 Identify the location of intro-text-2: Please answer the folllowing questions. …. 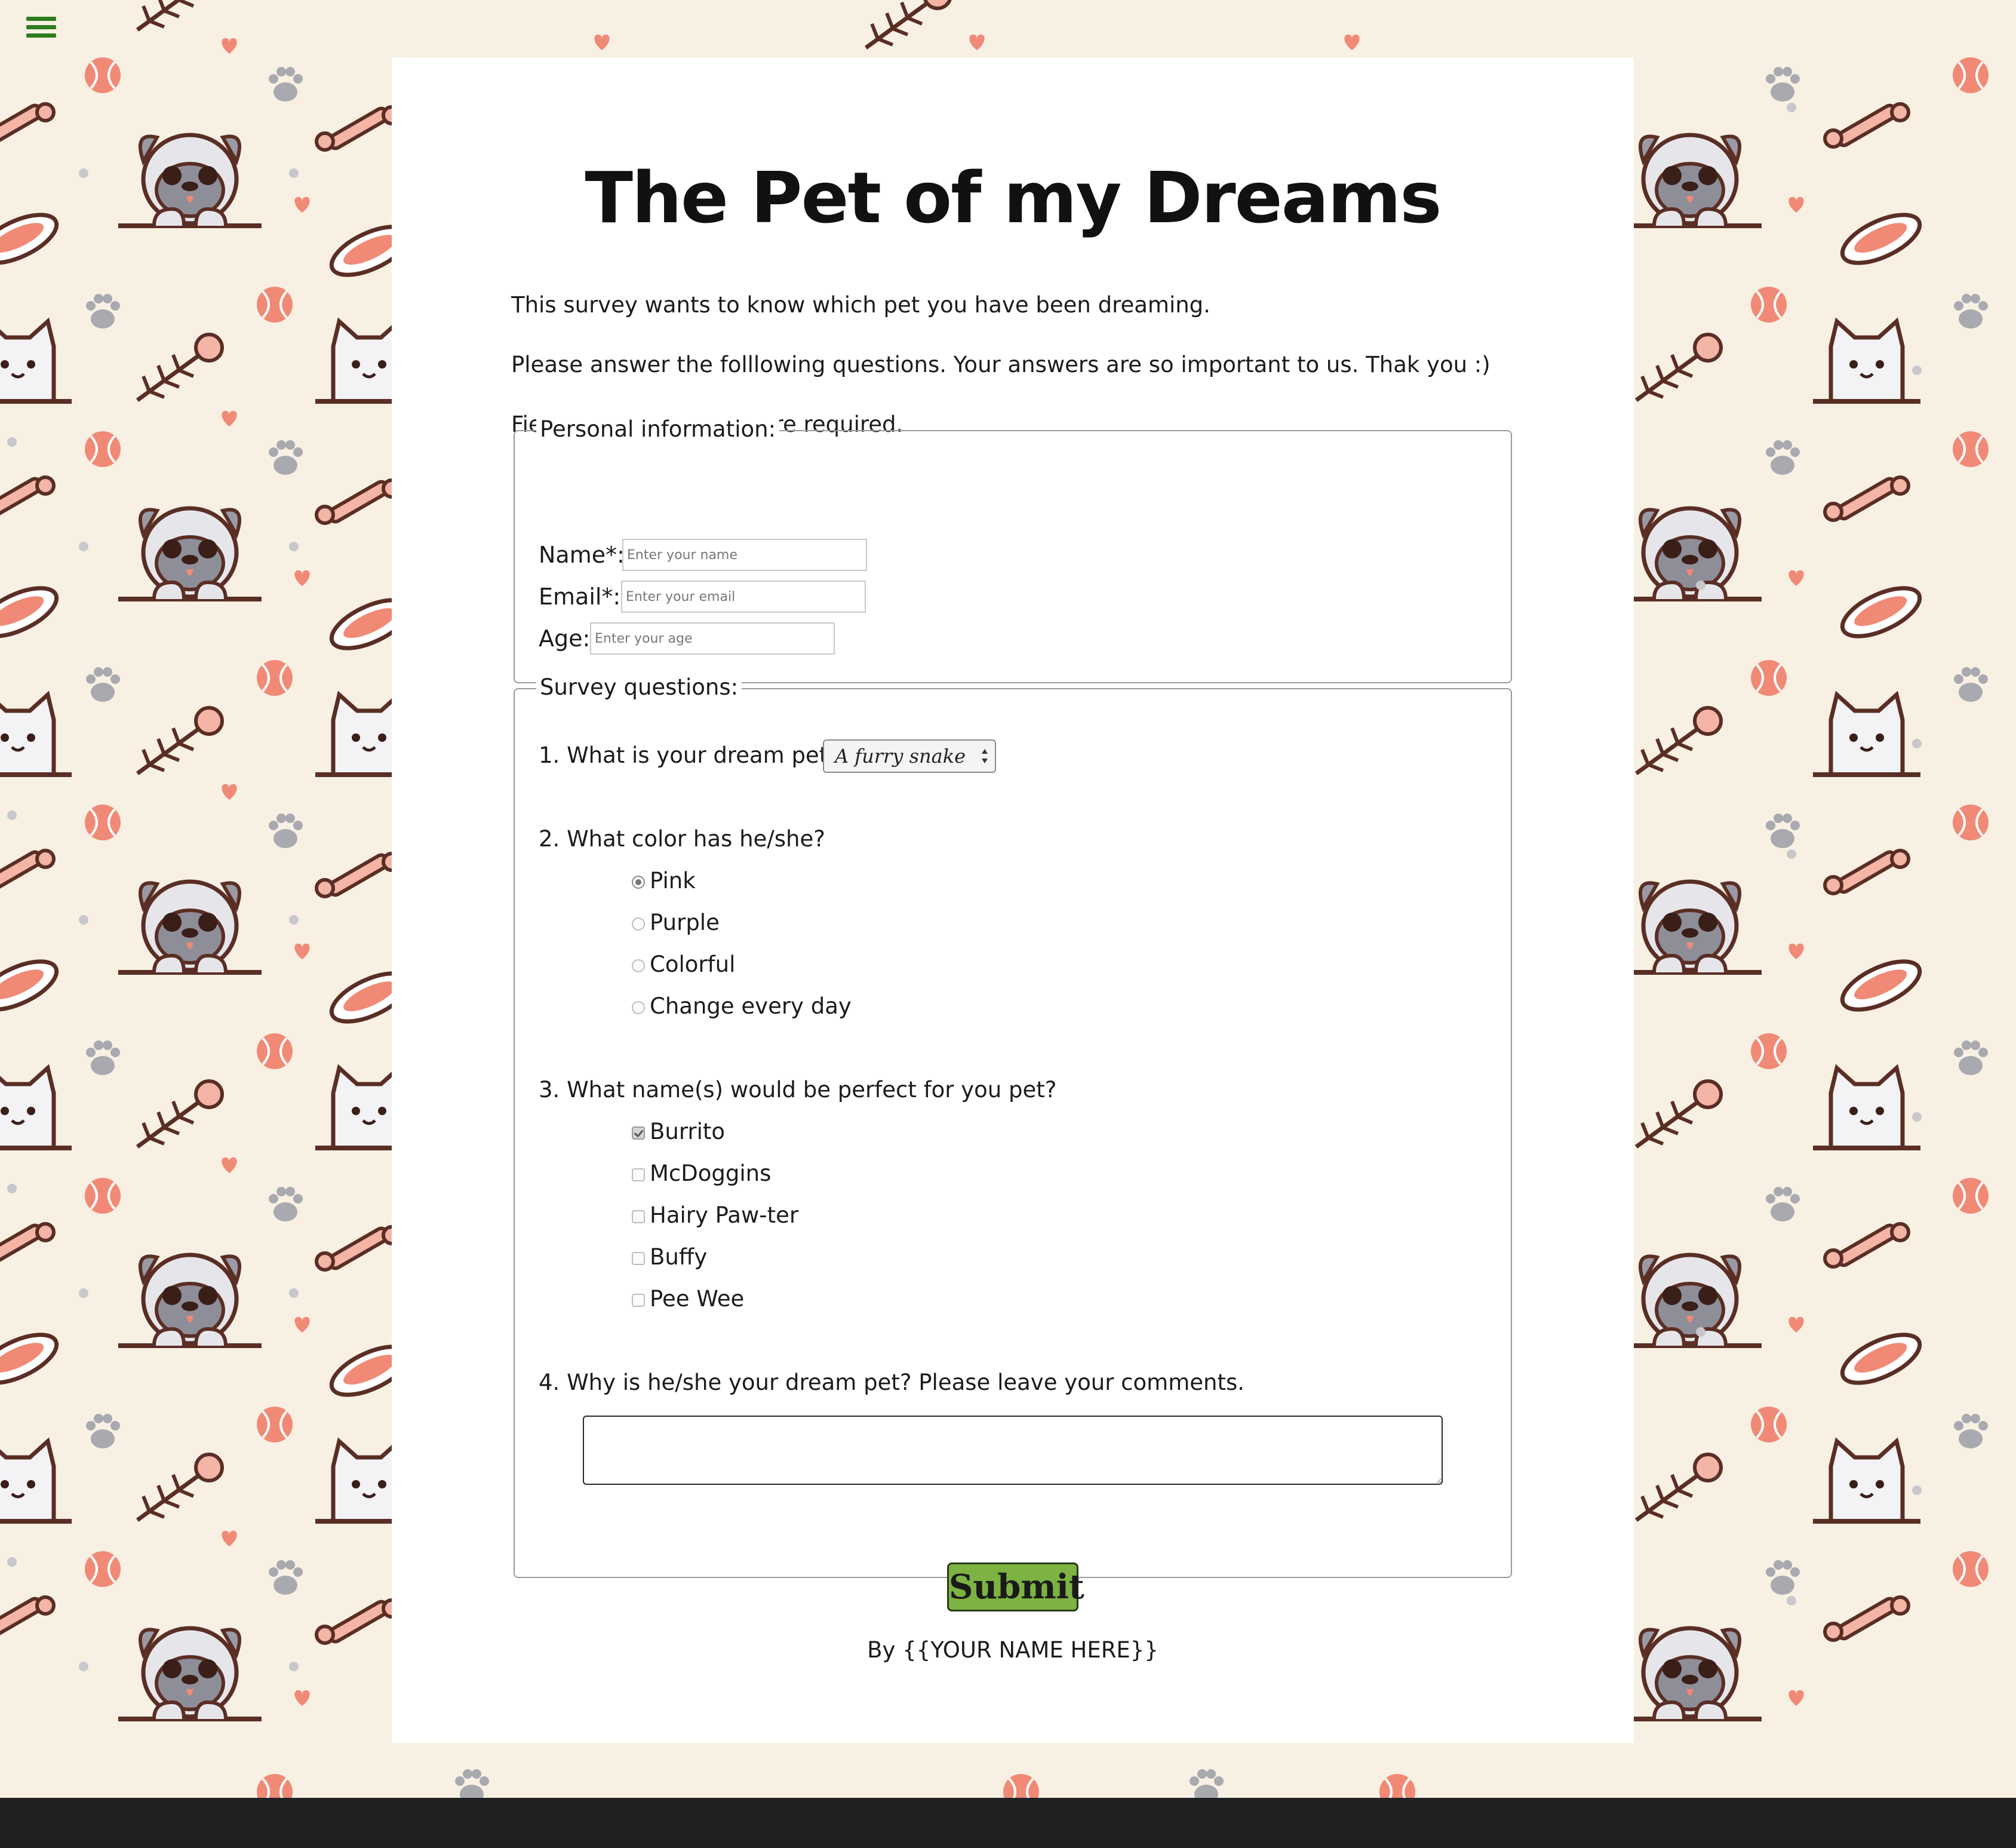
(1001, 364).